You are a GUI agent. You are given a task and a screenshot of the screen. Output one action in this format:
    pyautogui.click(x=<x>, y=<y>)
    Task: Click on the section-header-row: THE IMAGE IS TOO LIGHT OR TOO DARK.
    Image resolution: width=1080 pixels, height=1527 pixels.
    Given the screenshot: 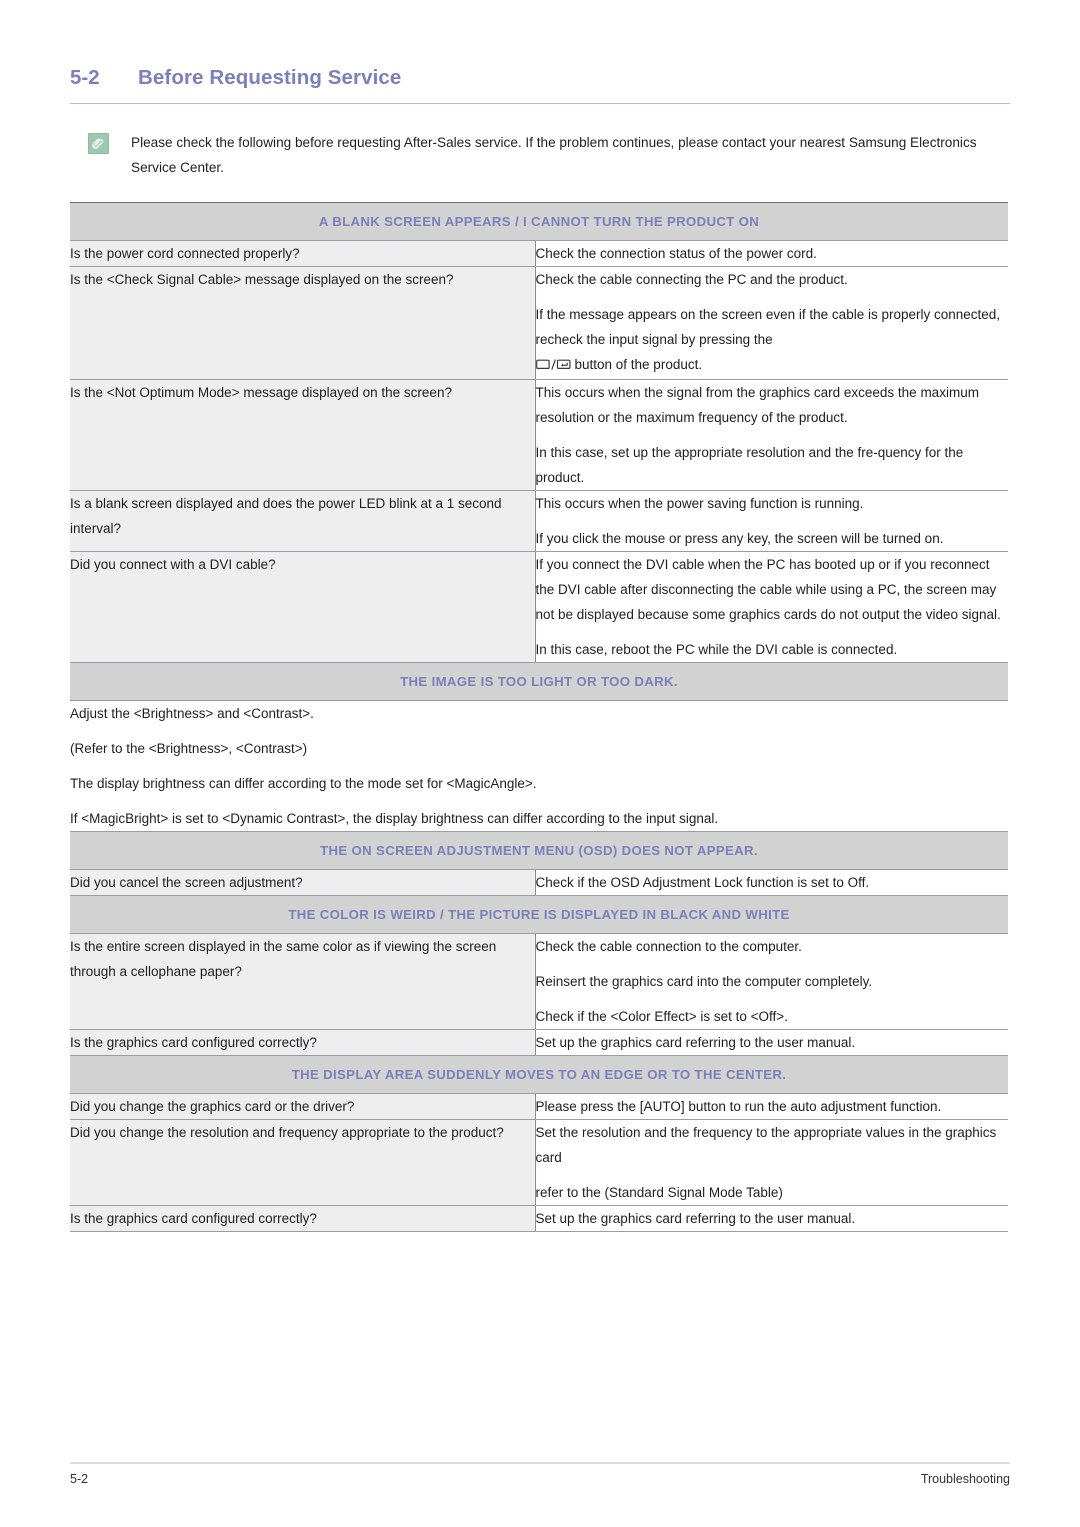 What is the action you would take?
    pyautogui.click(x=539, y=681)
    